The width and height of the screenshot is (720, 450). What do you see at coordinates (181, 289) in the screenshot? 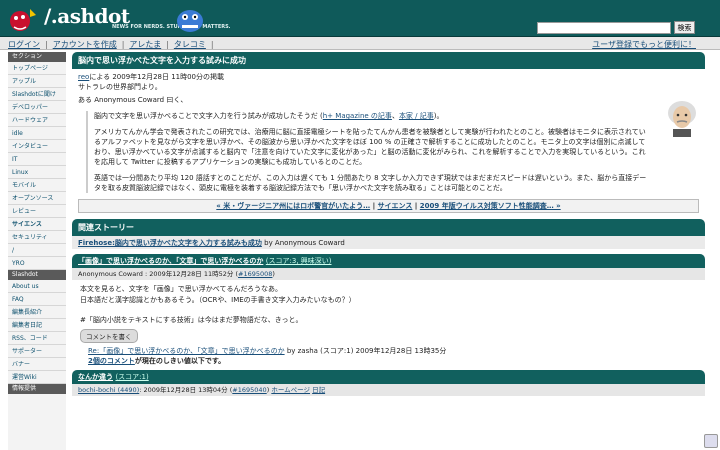
I see `comment-line: 本文を見ると、文字を「画像」で思い浮かべてるんだろうなあ。` at bounding box center [181, 289].